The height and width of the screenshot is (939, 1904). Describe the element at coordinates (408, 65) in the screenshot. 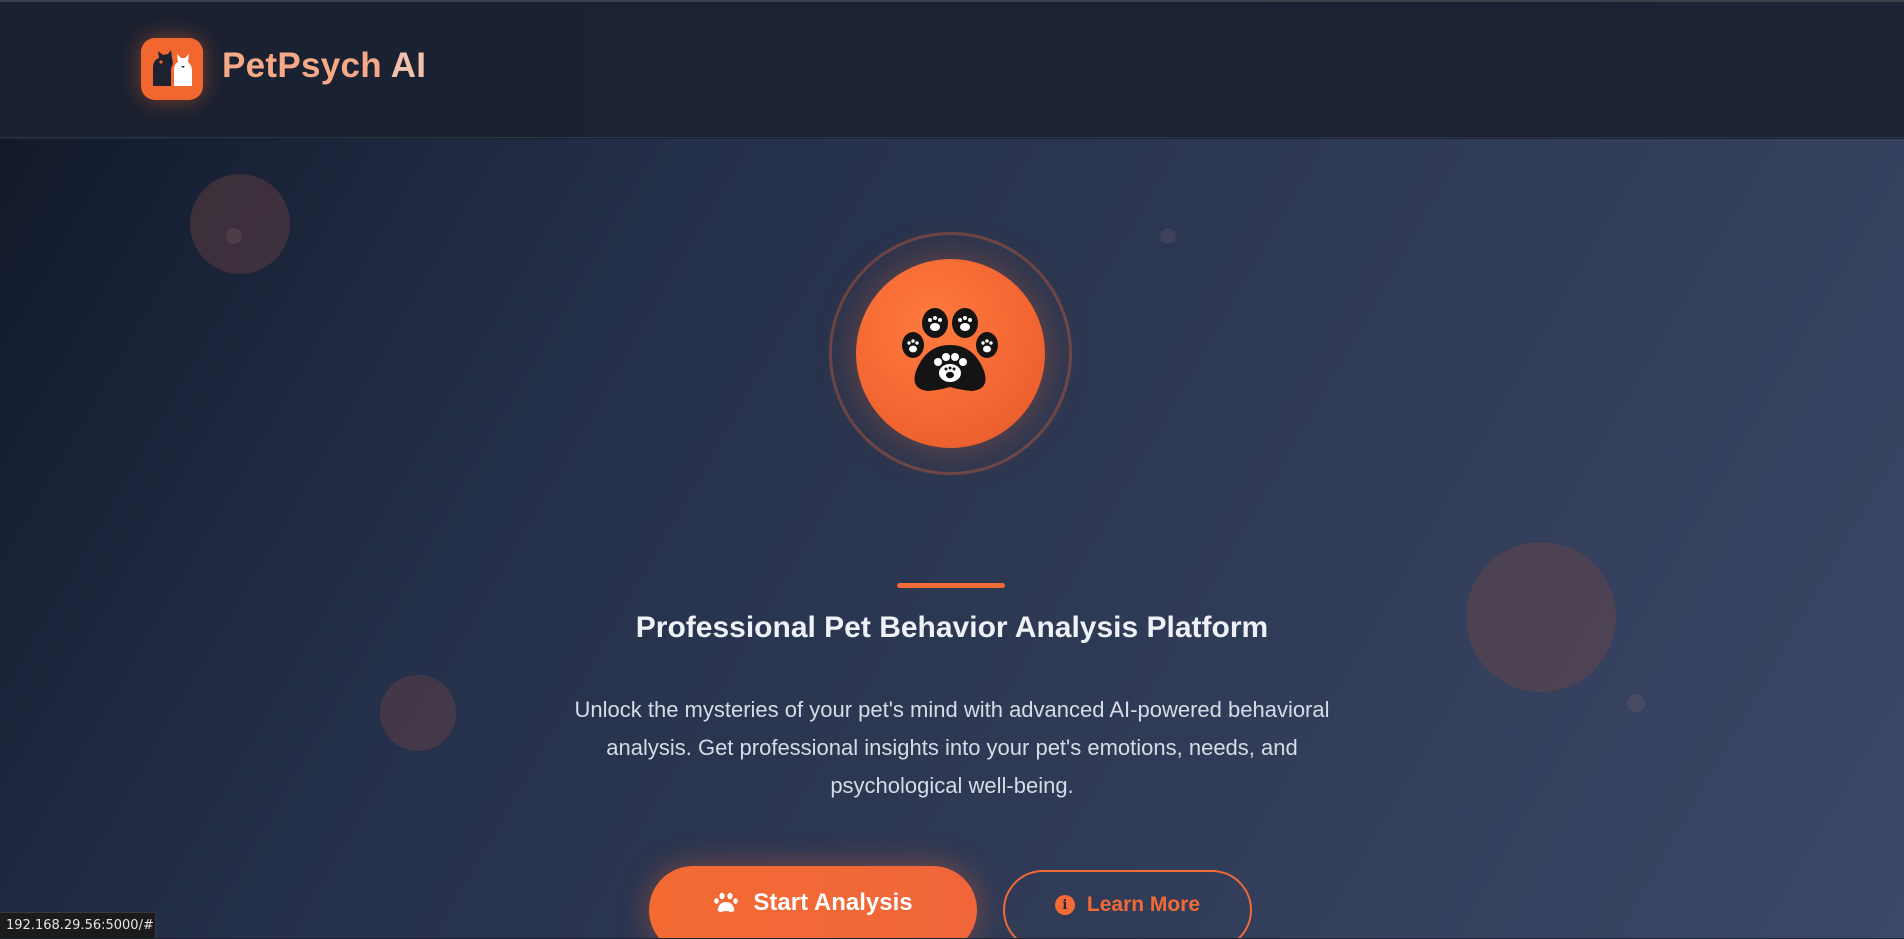

I see `brand-name-suffix: AI` at that location.